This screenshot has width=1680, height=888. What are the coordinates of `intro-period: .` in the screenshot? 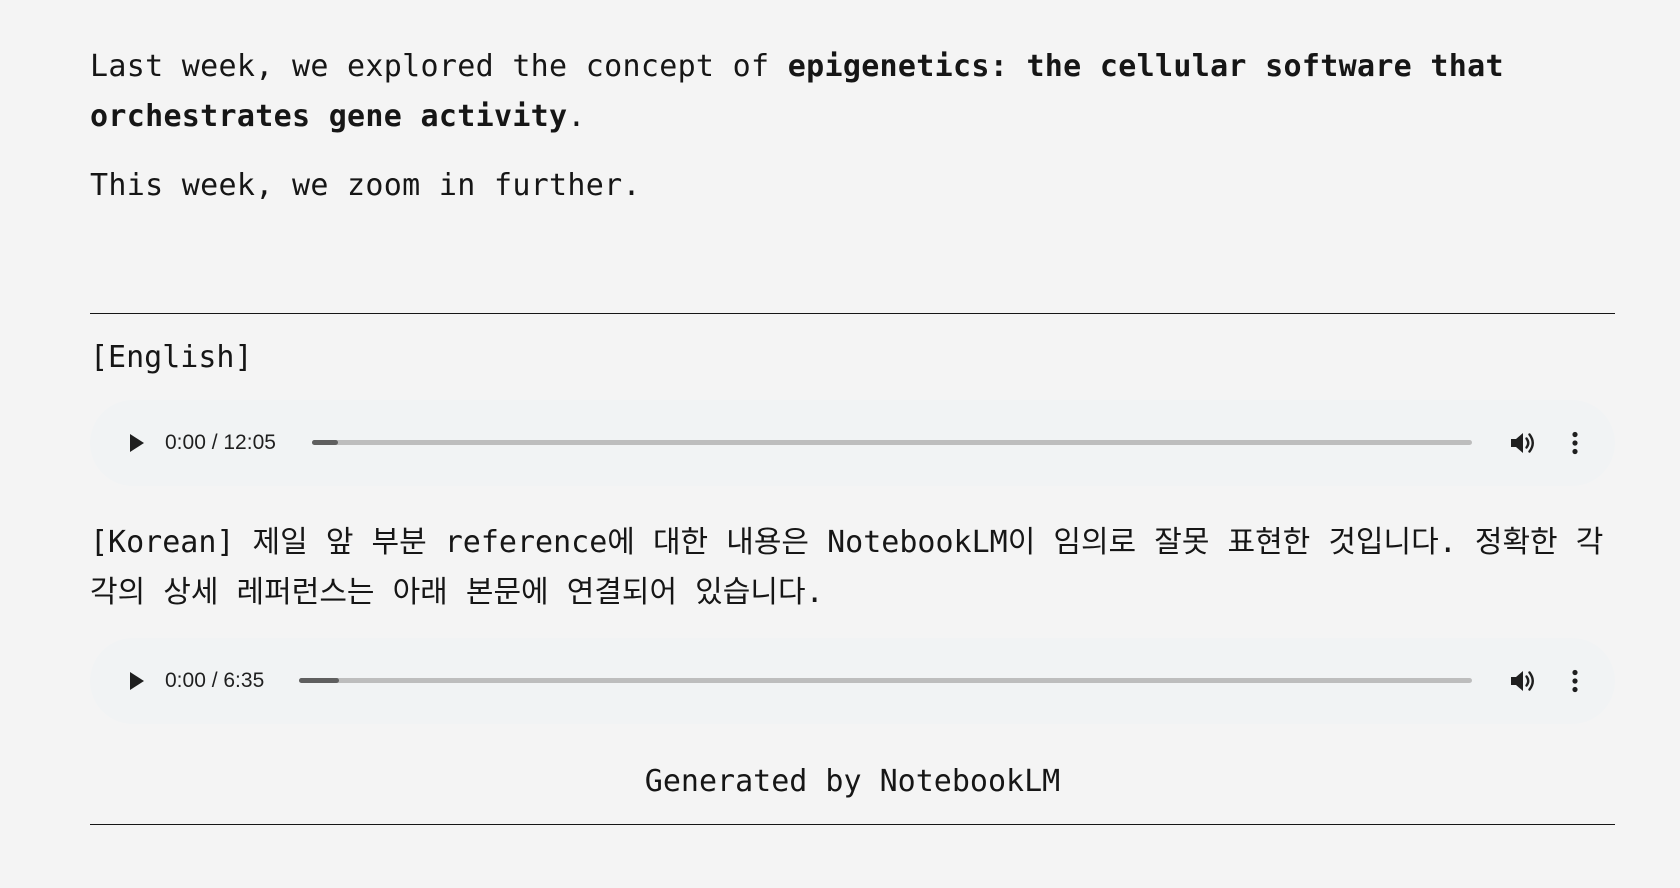 It's located at (576, 116).